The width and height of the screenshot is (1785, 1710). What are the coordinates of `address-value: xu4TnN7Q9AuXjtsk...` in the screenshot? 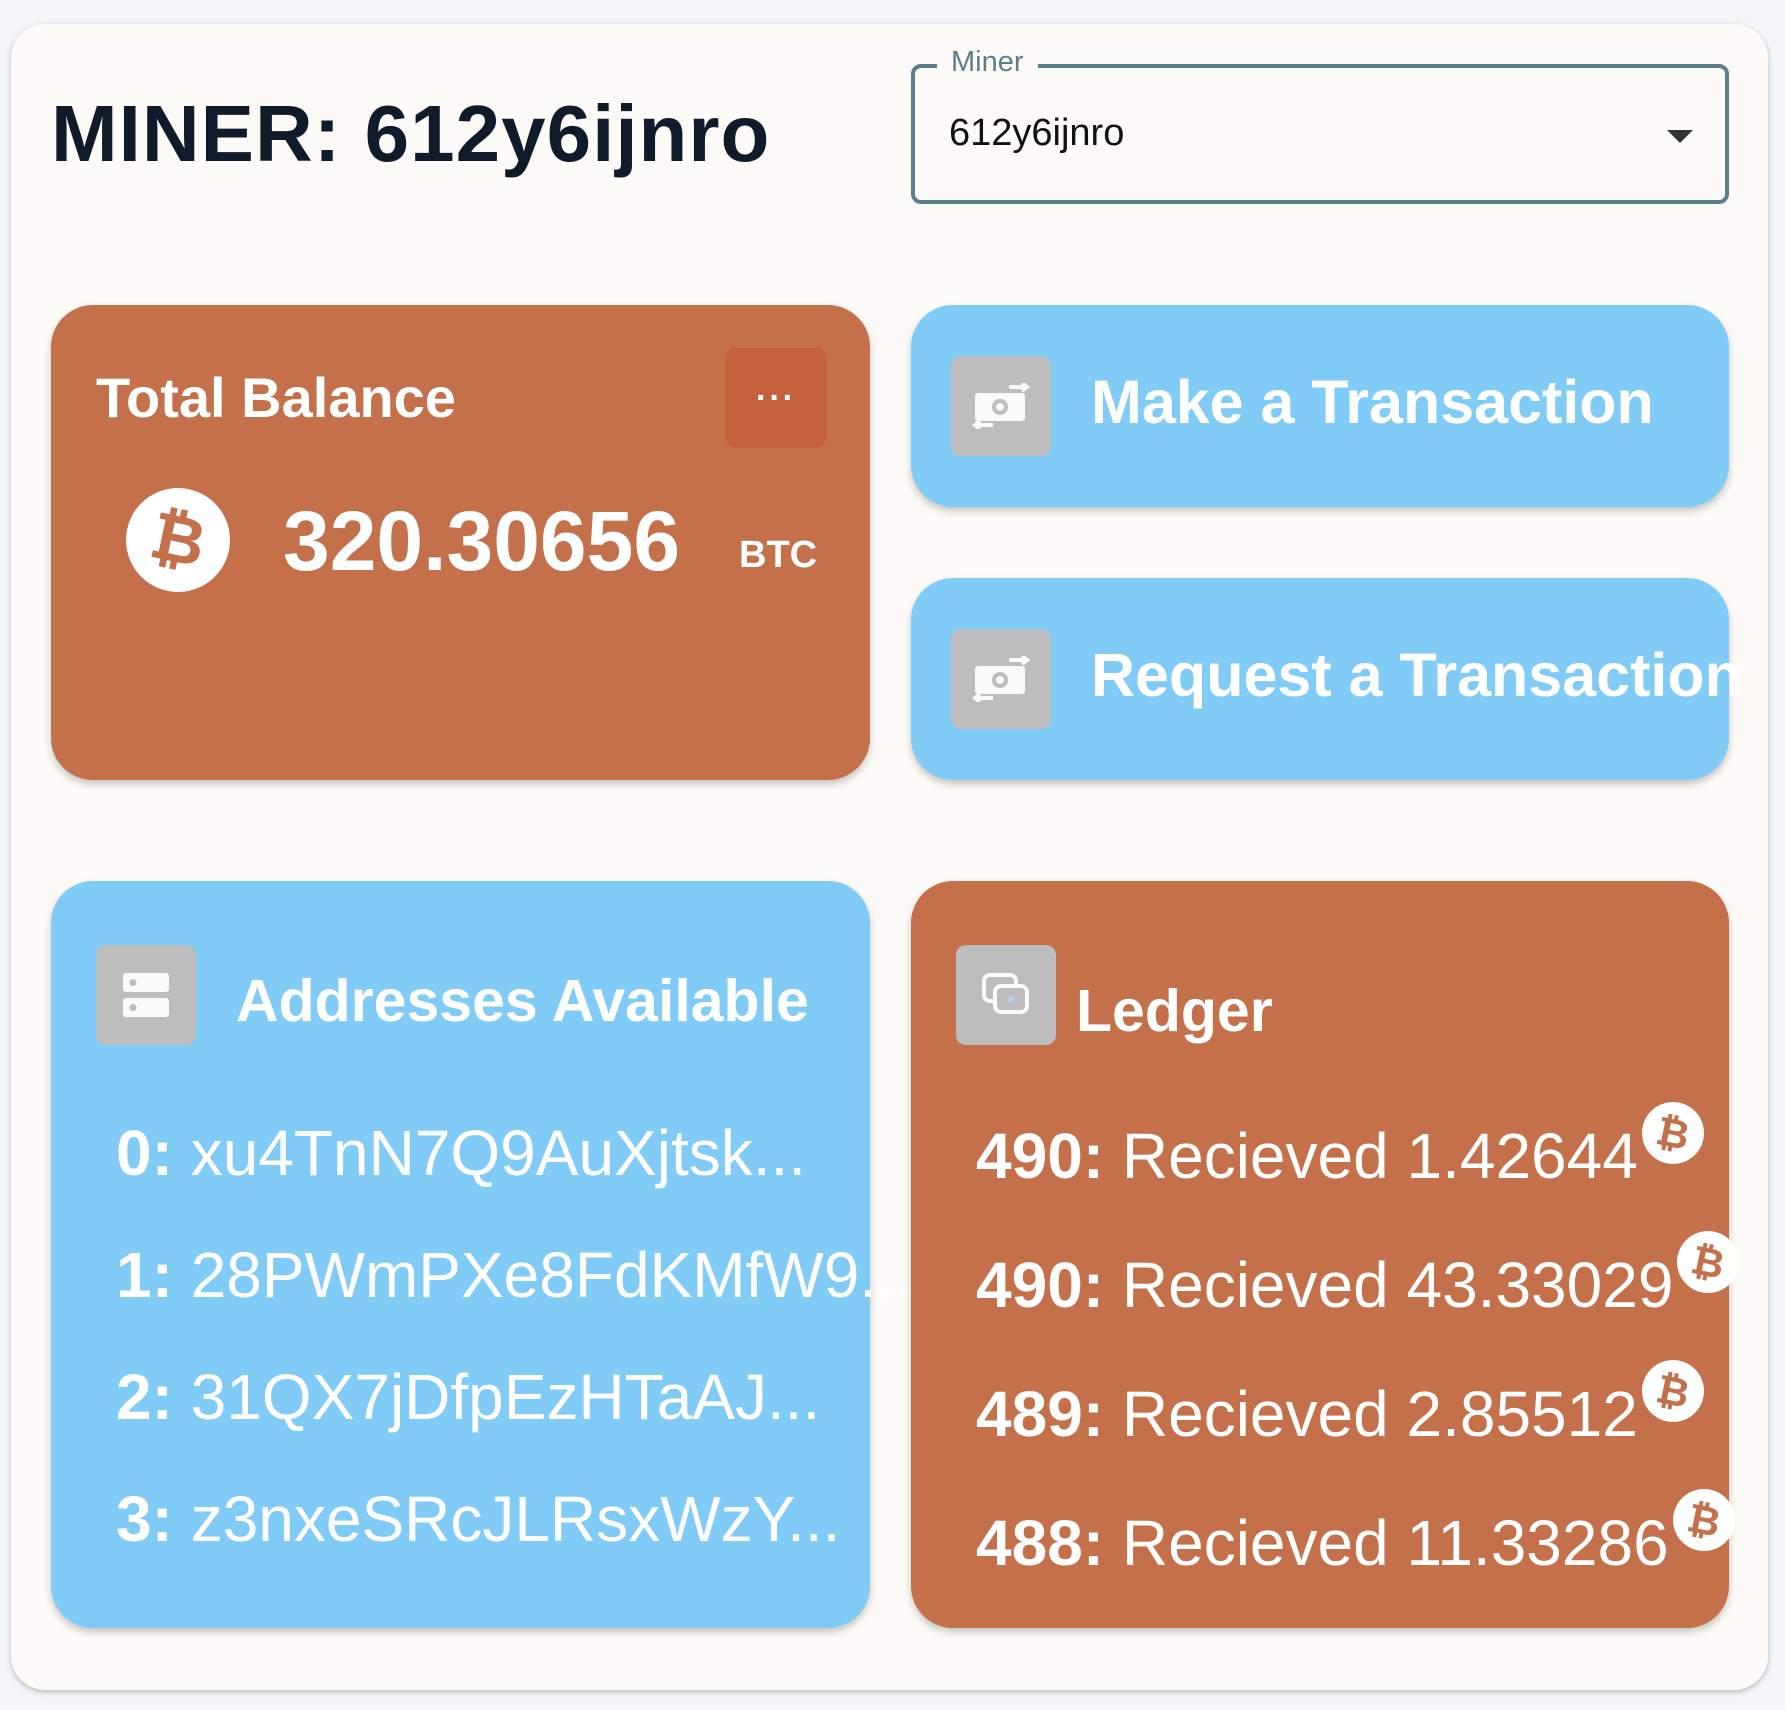 It's located at (498, 1153).